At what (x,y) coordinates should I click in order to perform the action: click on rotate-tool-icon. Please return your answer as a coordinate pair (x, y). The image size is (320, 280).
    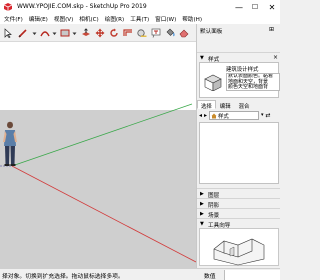
    Looking at the image, I should click on (114, 33).